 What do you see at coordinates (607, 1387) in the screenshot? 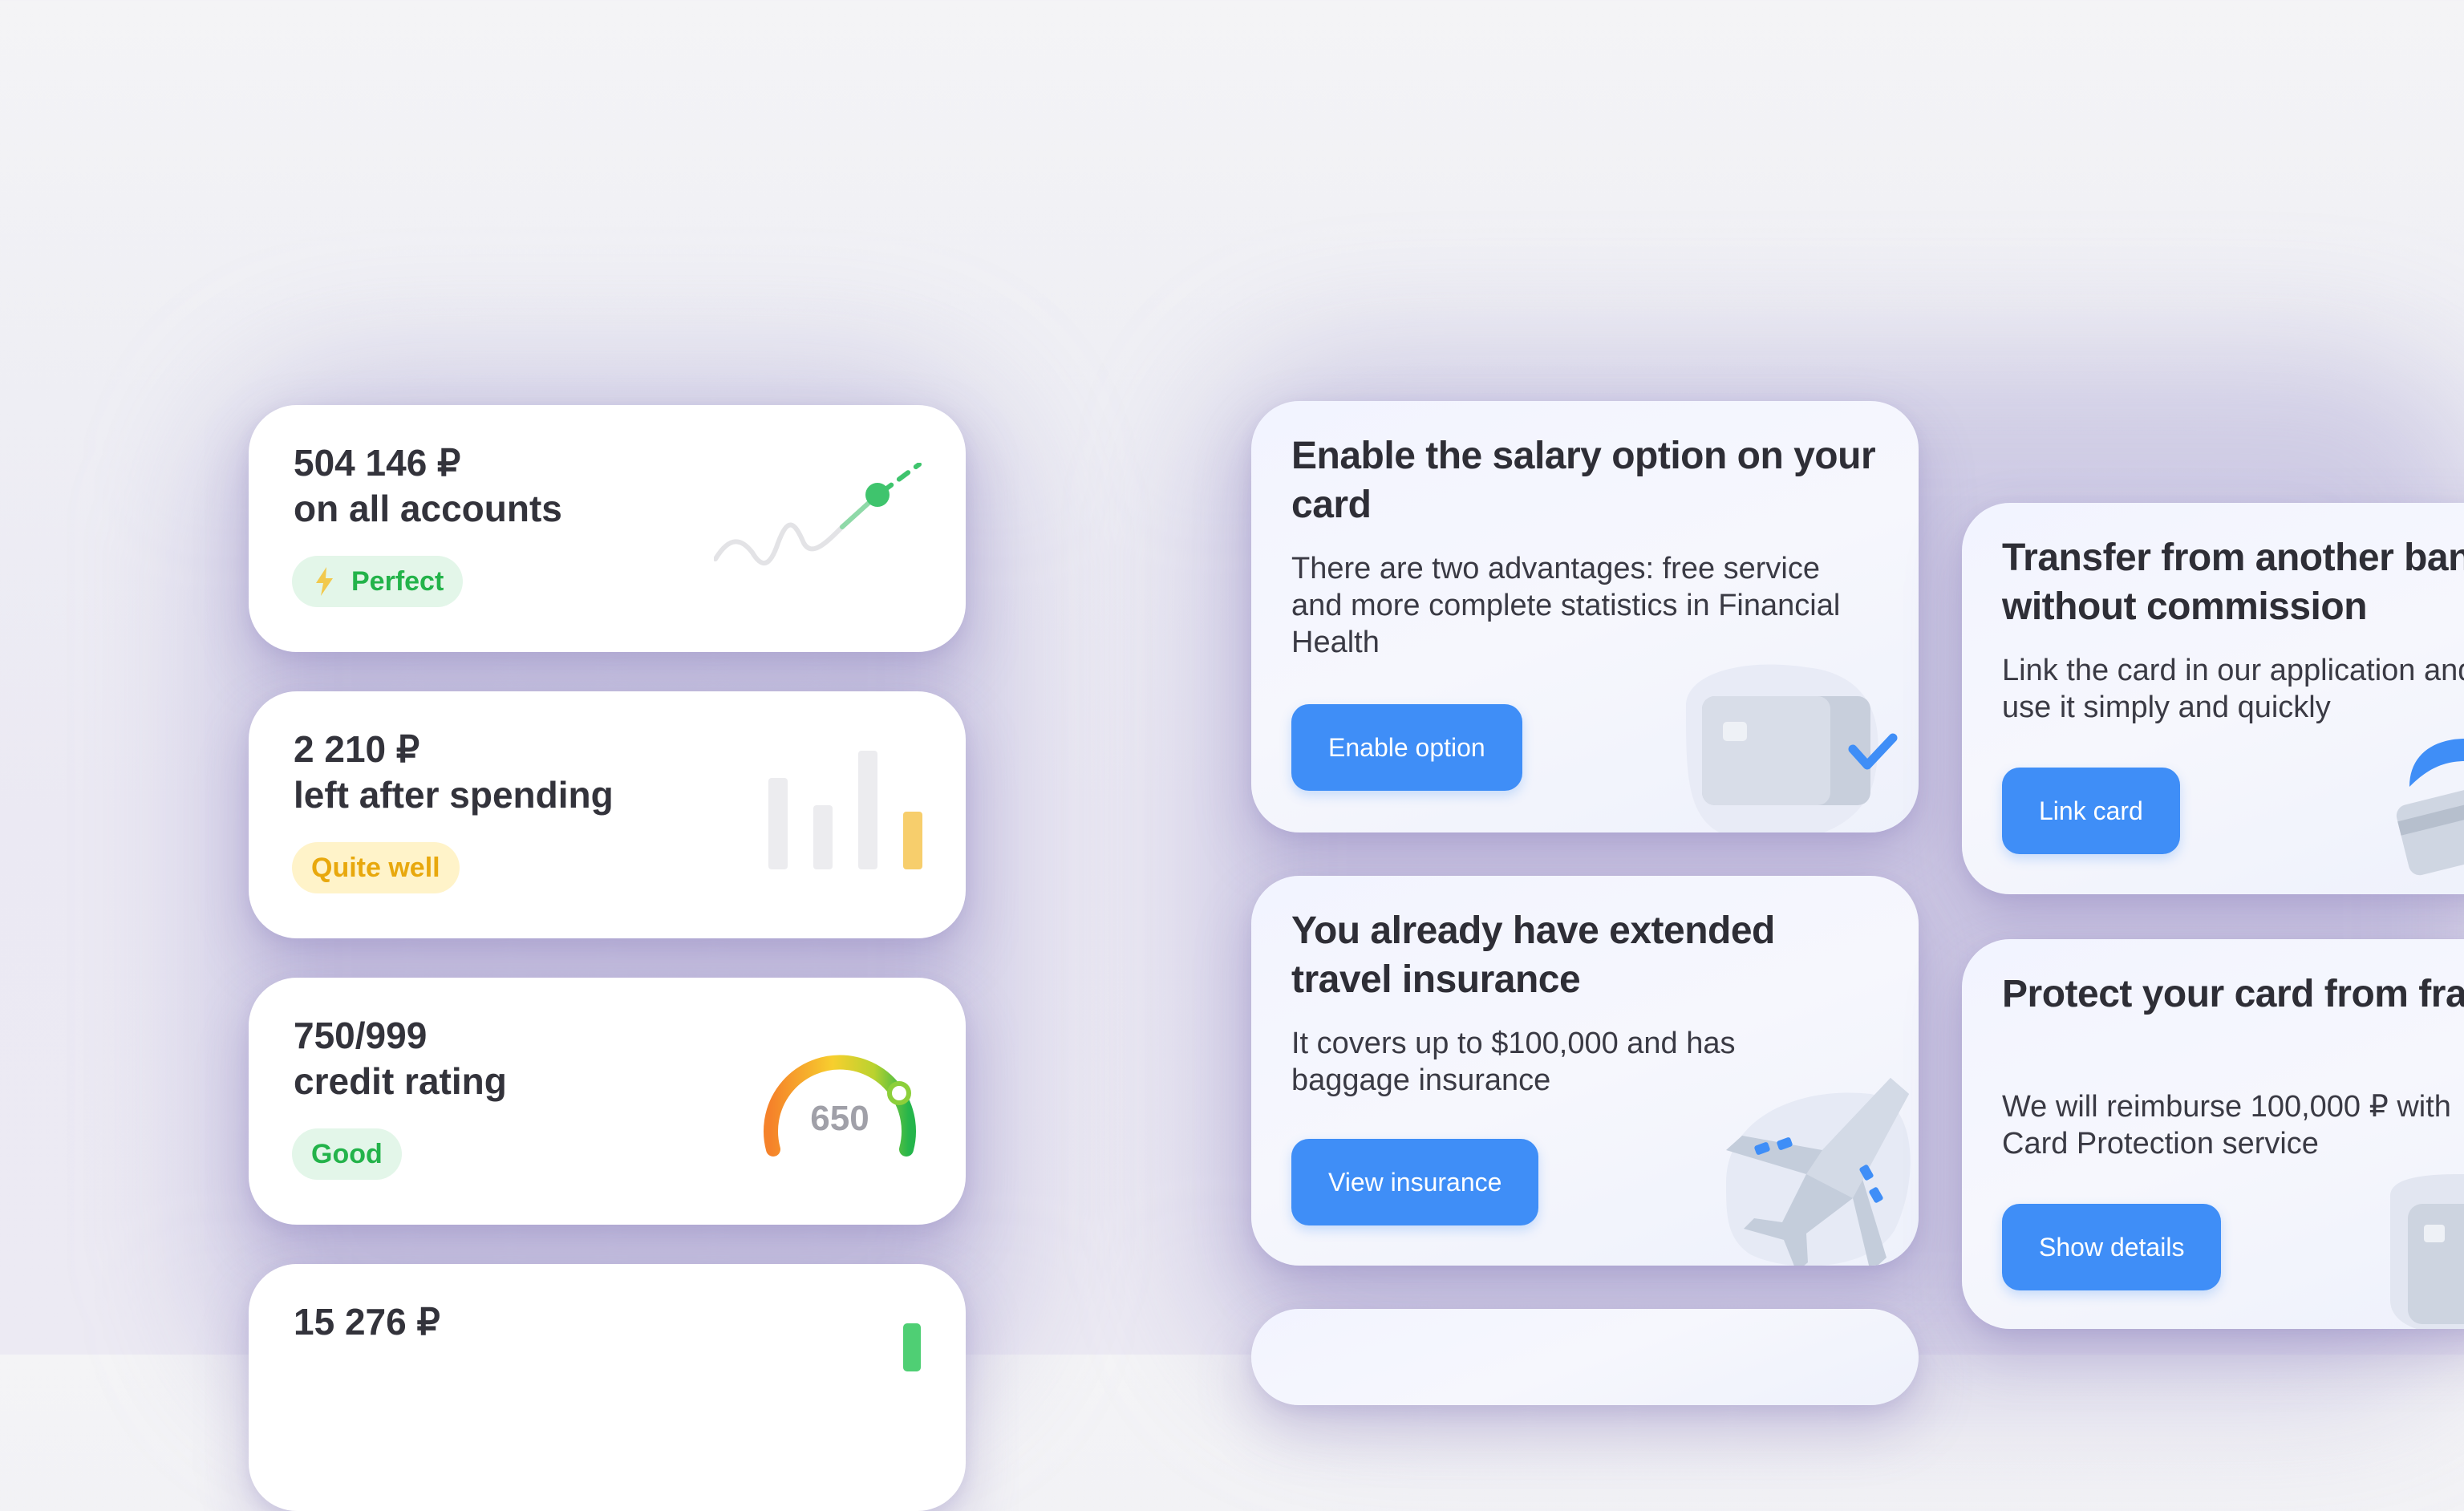
I see `stat-card-filling: 15 276 ₽` at bounding box center [607, 1387].